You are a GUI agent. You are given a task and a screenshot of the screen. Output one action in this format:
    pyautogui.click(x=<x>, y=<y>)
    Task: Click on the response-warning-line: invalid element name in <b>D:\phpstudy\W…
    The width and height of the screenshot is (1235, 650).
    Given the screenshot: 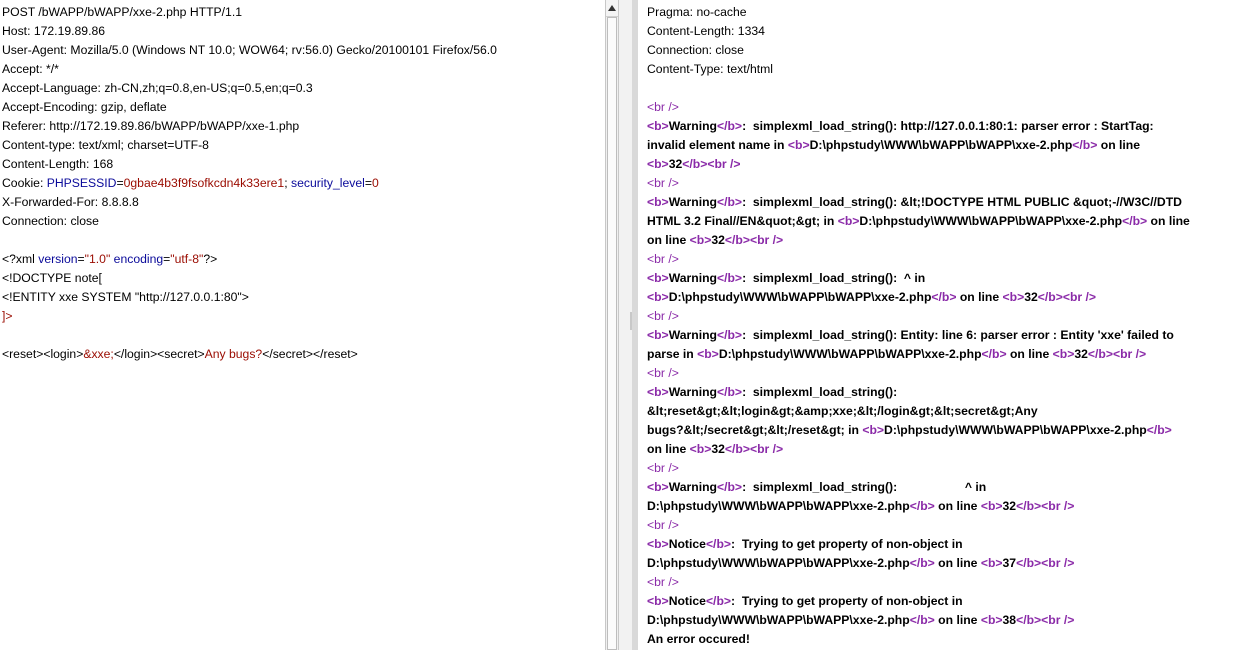 What is the action you would take?
    pyautogui.click(x=895, y=145)
    